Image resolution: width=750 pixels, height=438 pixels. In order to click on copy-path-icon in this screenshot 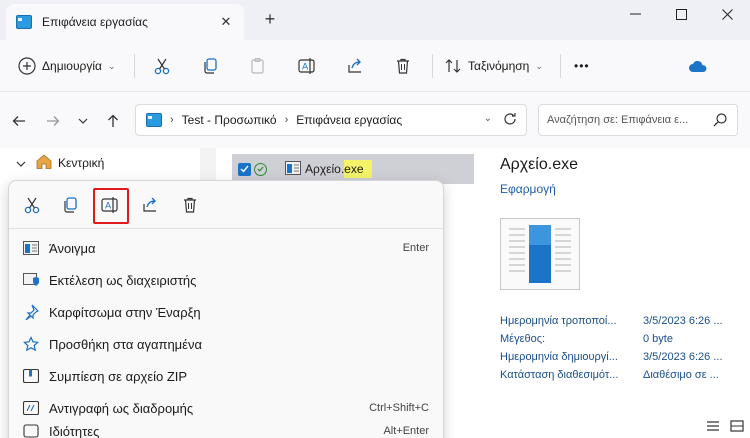, I will do `click(31, 408)`.